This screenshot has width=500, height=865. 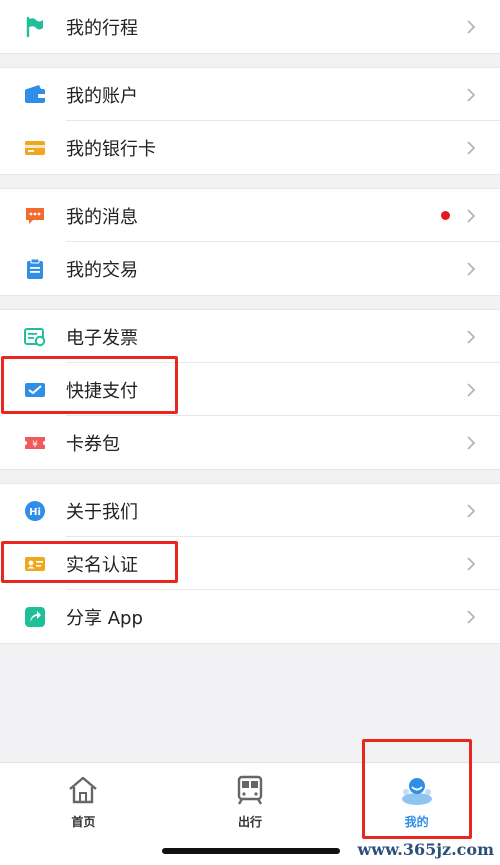 What do you see at coordinates (250, 790) in the screenshot?
I see `train-icon` at bounding box center [250, 790].